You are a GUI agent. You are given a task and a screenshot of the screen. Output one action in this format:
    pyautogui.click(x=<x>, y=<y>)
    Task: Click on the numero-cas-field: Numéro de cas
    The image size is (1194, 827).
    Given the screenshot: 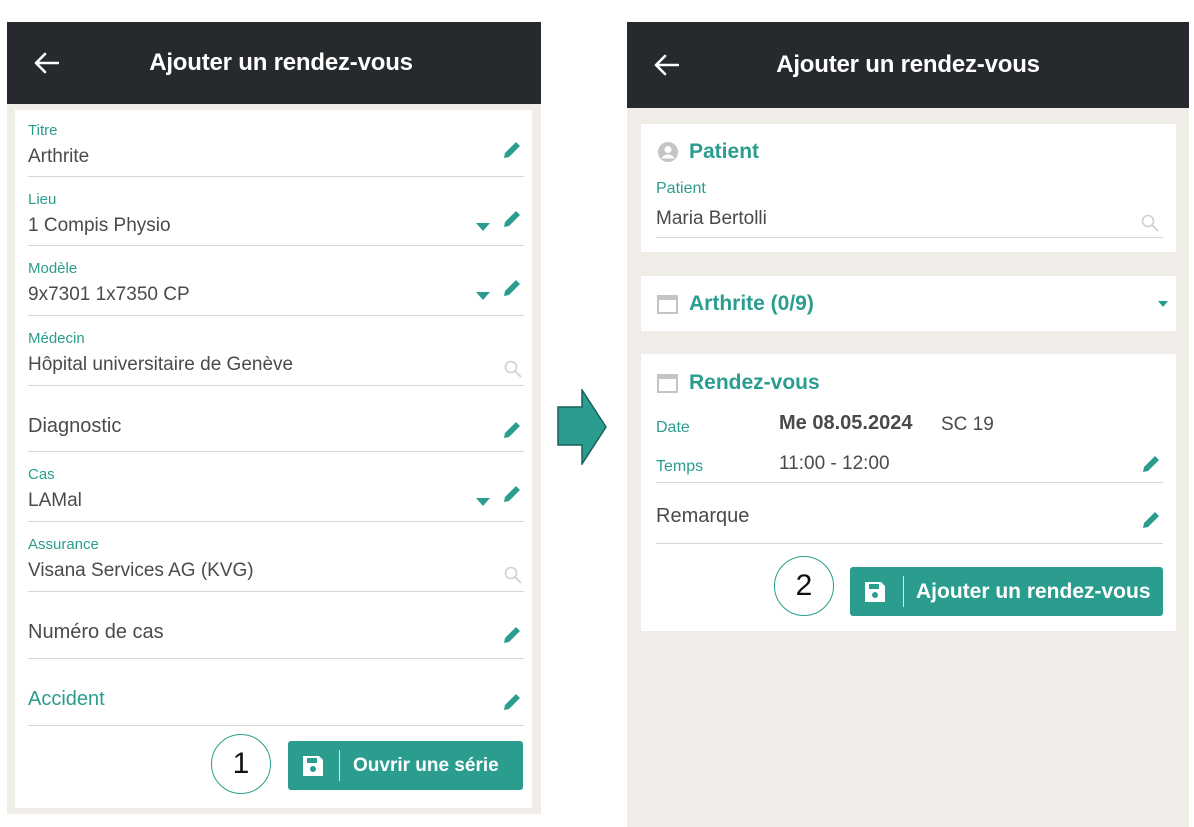 What is the action you would take?
    pyautogui.click(x=276, y=630)
    